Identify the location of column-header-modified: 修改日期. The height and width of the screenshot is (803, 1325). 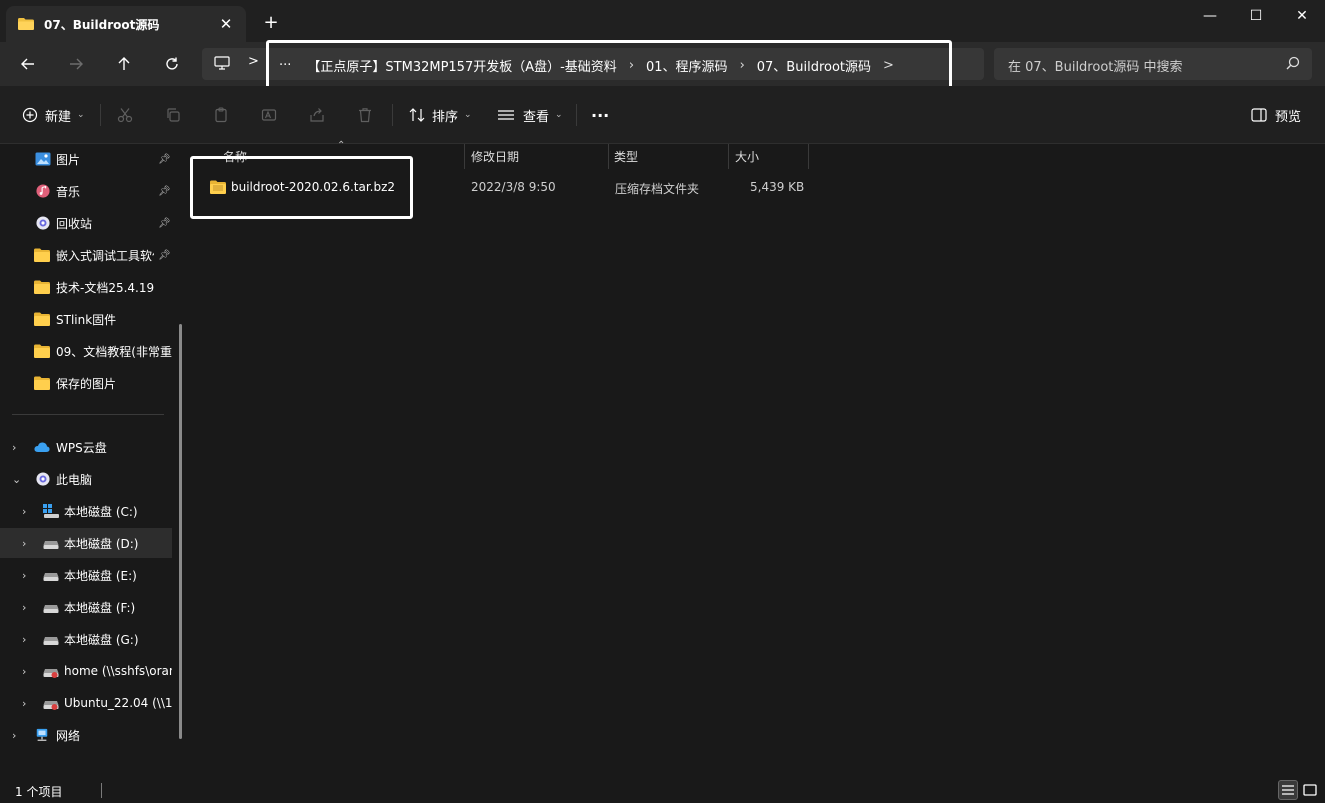
(495, 156).